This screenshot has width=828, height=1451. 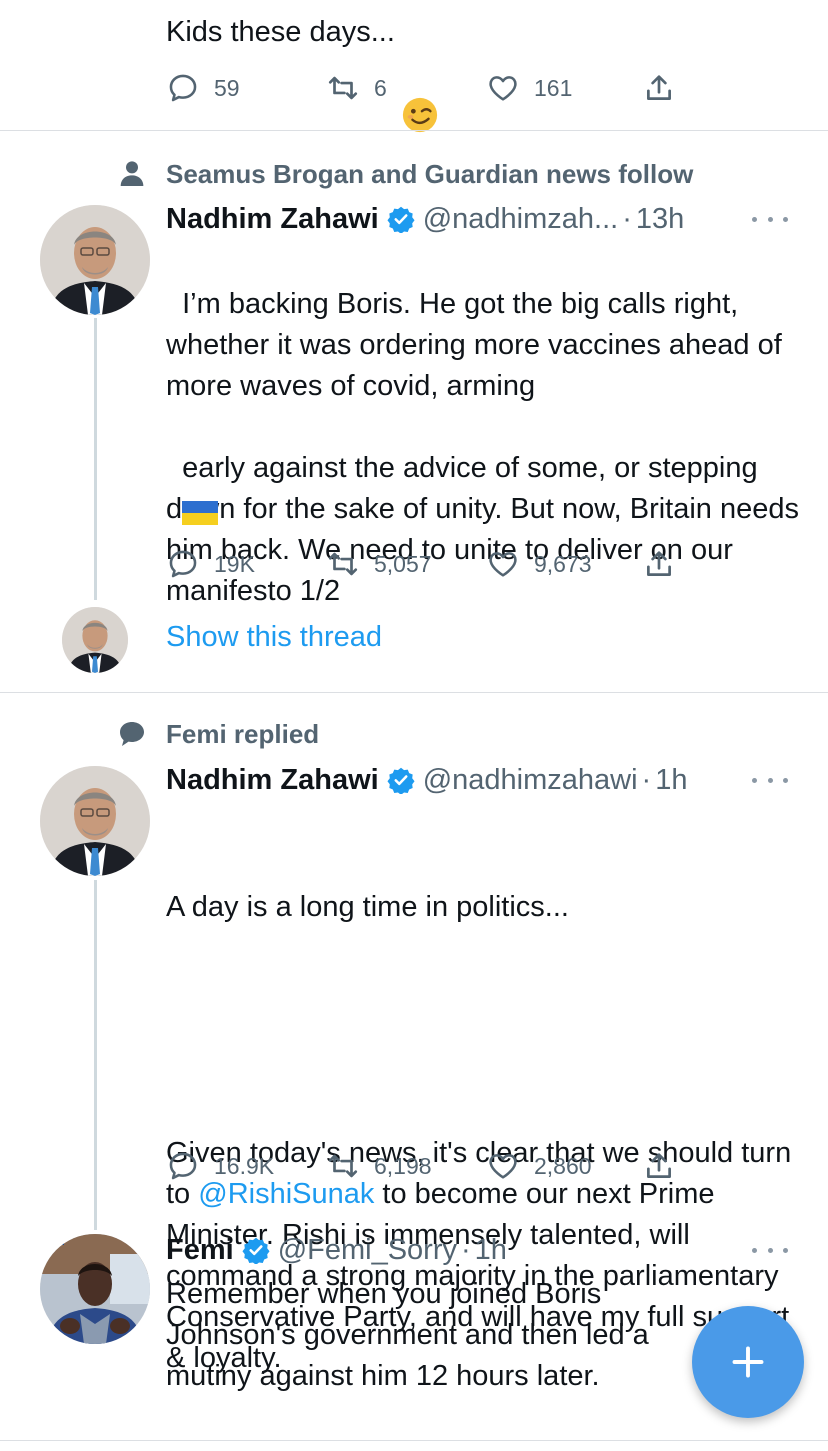 What do you see at coordinates (367, 1250) in the screenshot?
I see `author-handle: @Femi_Sorry` at bounding box center [367, 1250].